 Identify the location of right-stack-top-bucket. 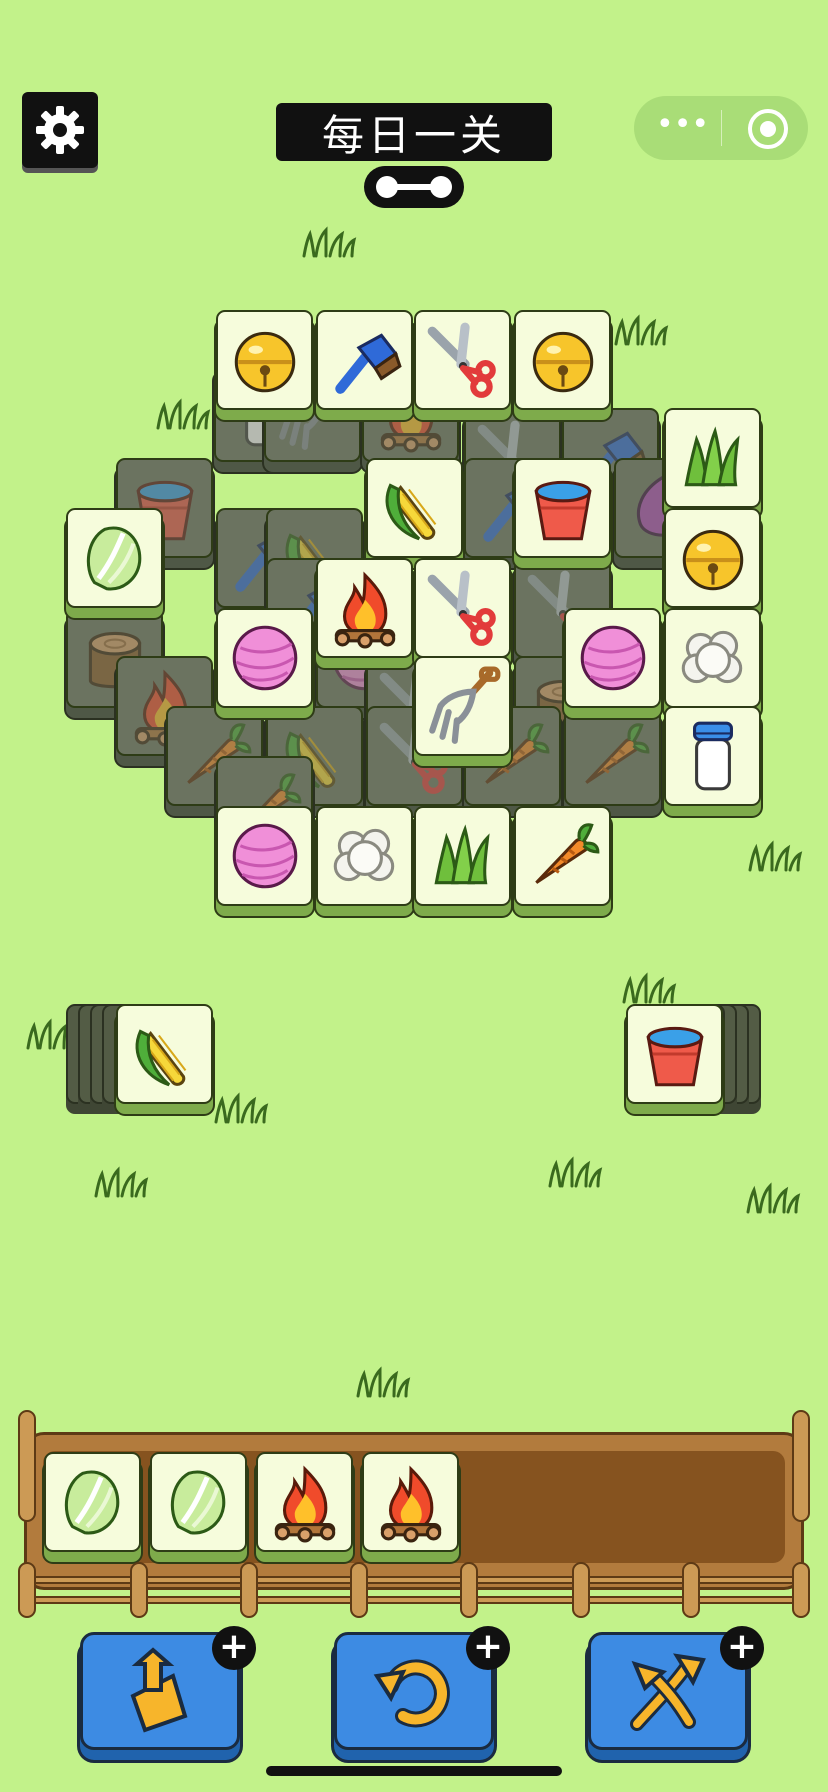
(674, 1054).